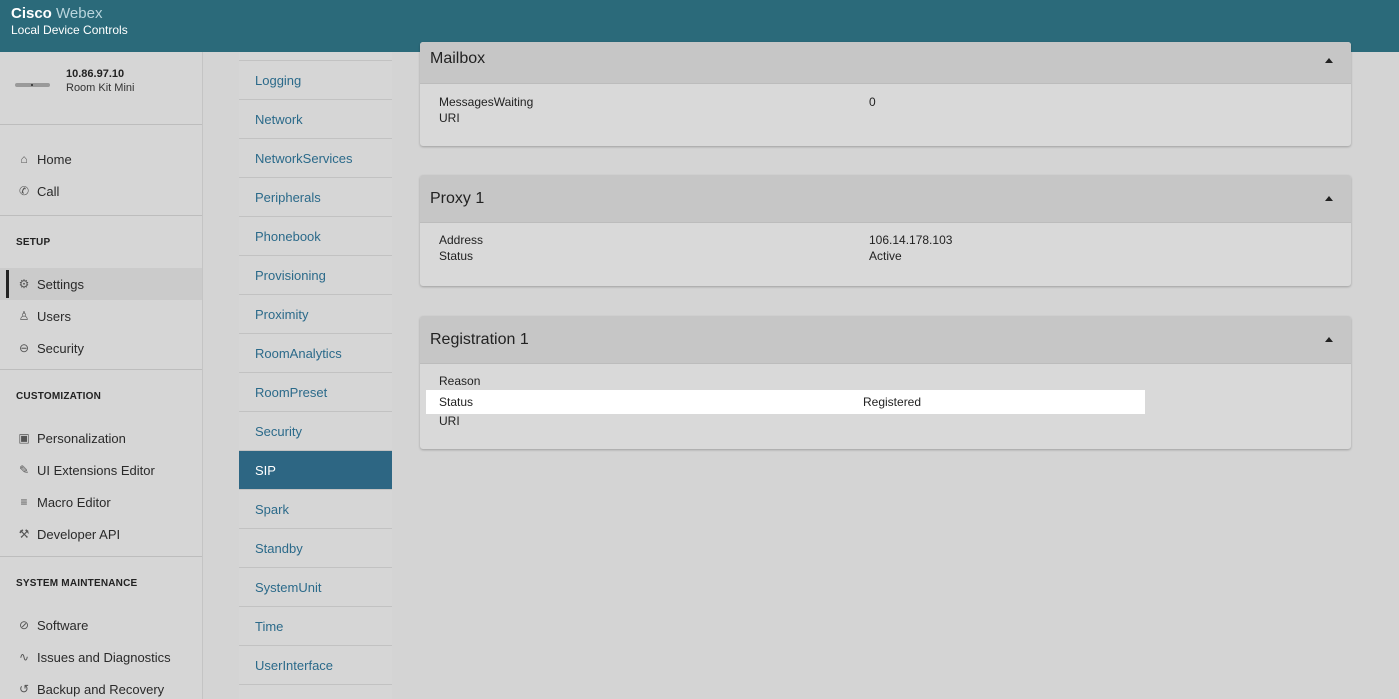  Describe the element at coordinates (315, 353) in the screenshot. I see `category-roomanalytics: RoomAnalytics` at that location.